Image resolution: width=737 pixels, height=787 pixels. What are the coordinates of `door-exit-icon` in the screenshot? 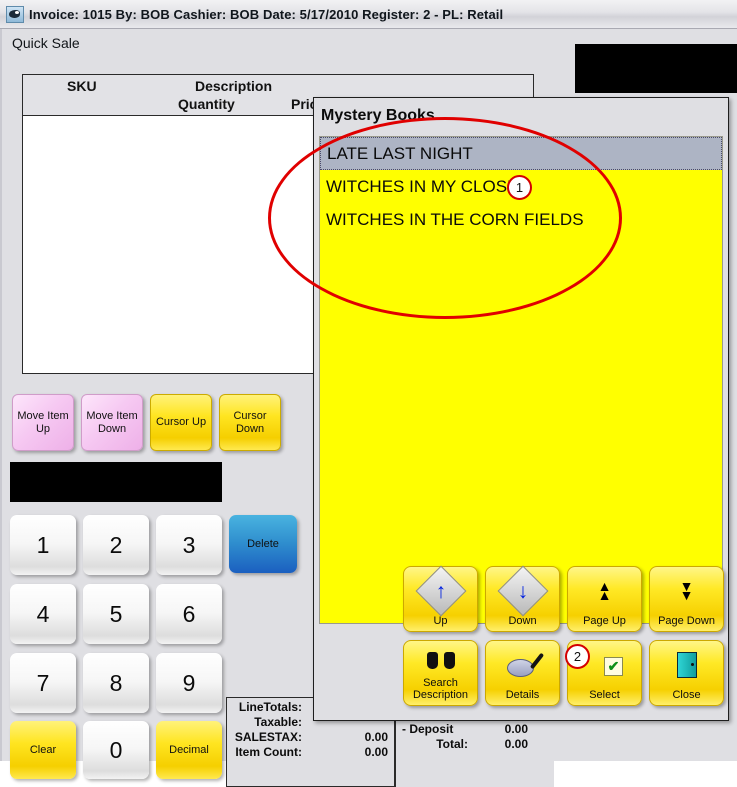 It's located at (686, 665).